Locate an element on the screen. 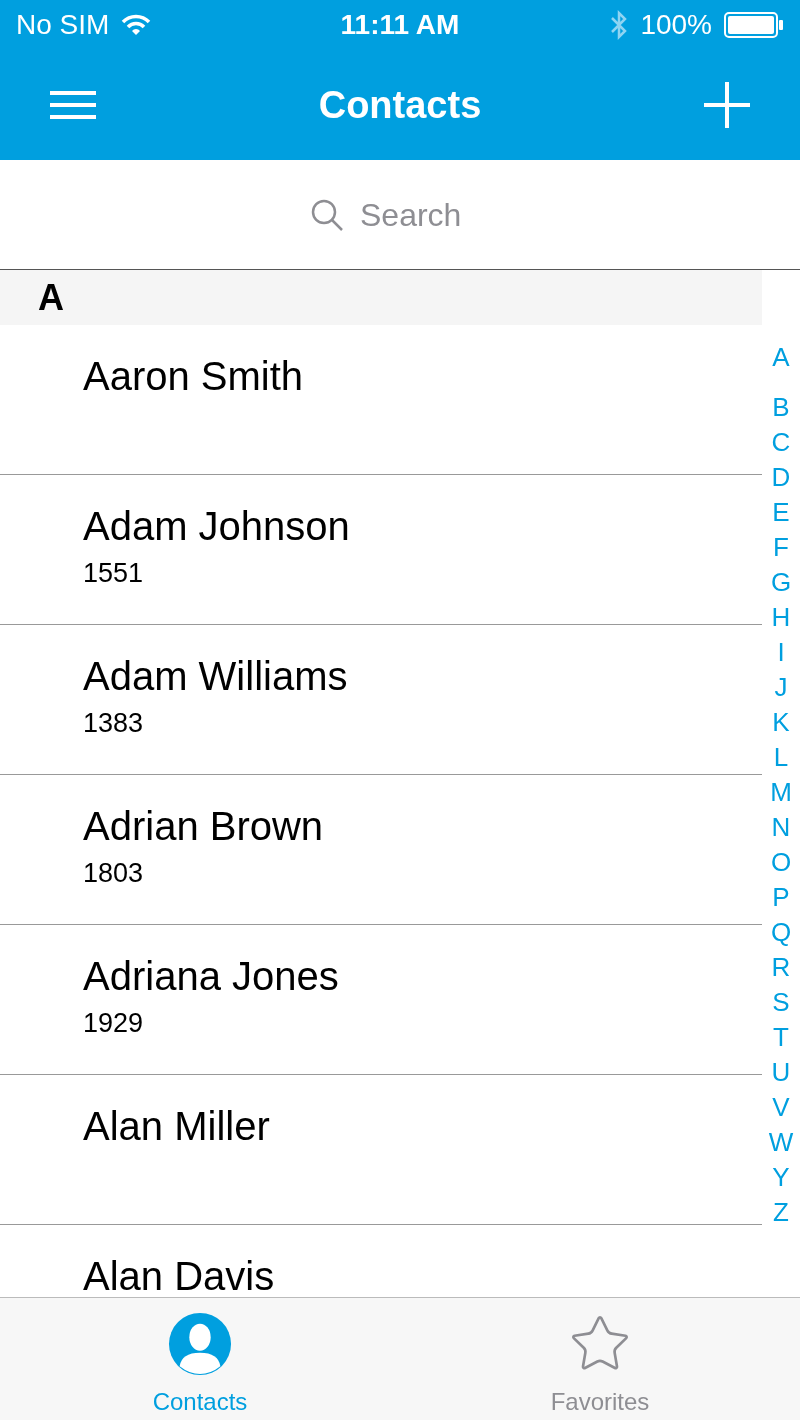 This screenshot has height=1420, width=800. index-letter: K is located at coordinates (781, 722).